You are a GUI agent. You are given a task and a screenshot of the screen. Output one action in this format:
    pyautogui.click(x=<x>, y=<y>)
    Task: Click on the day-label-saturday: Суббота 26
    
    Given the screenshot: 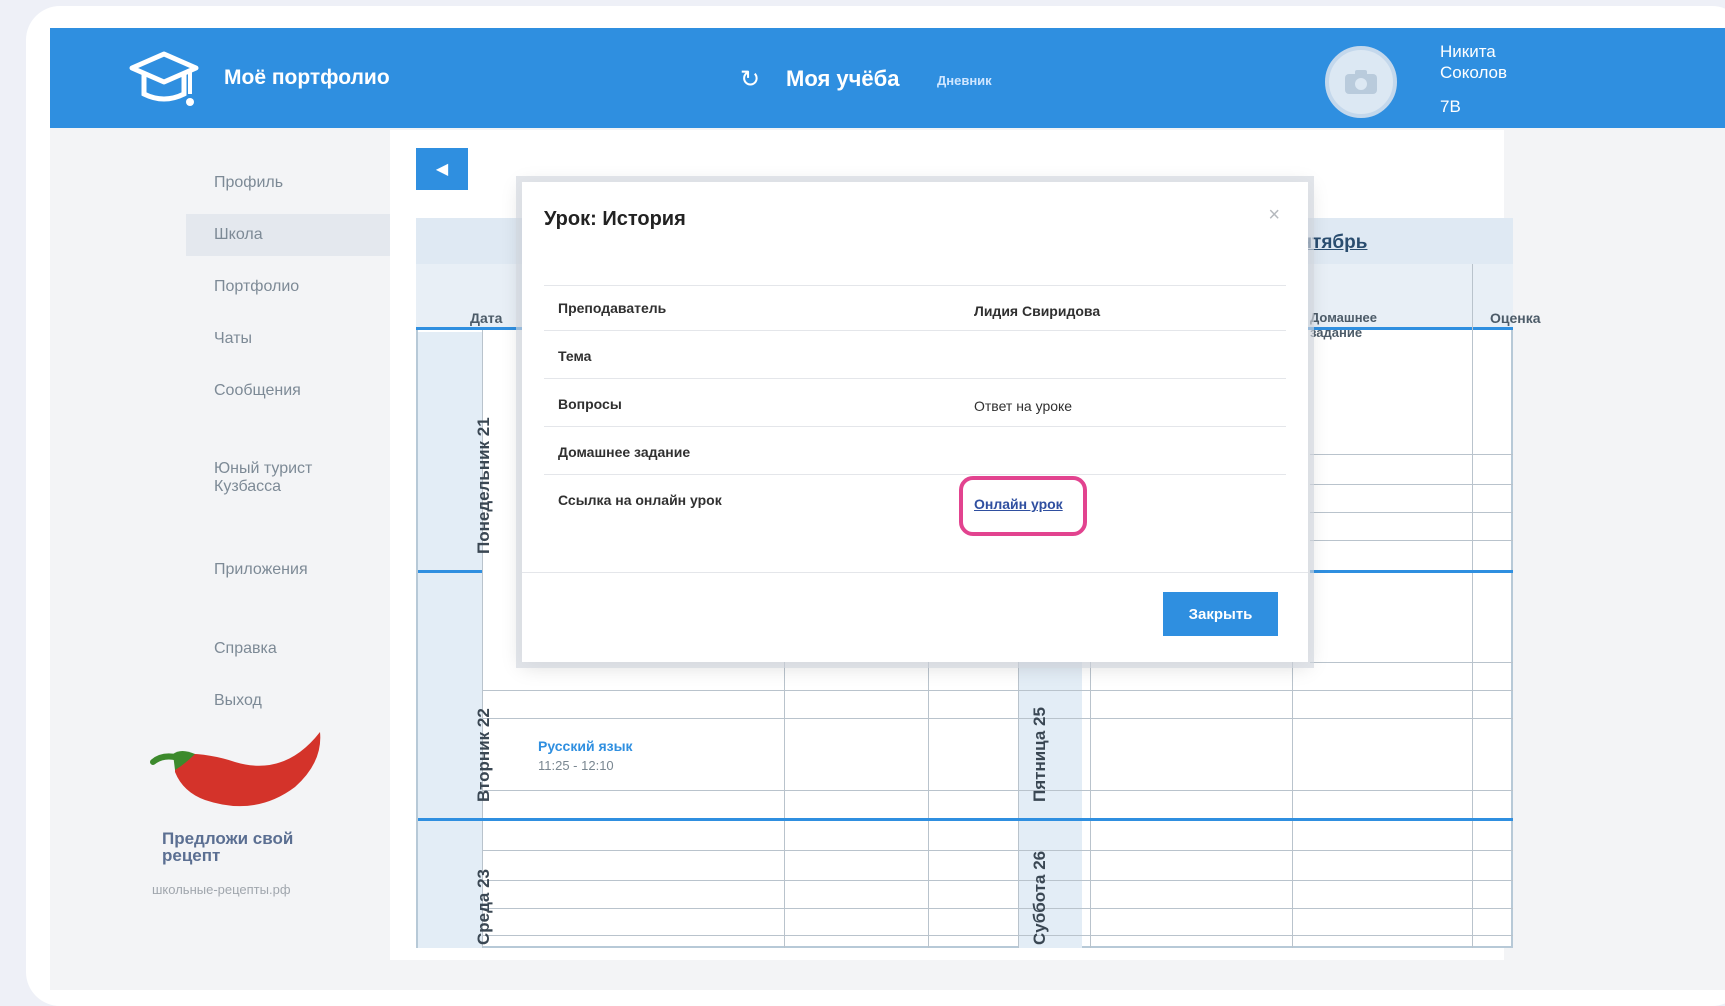 What is the action you would take?
    pyautogui.click(x=1039, y=897)
    